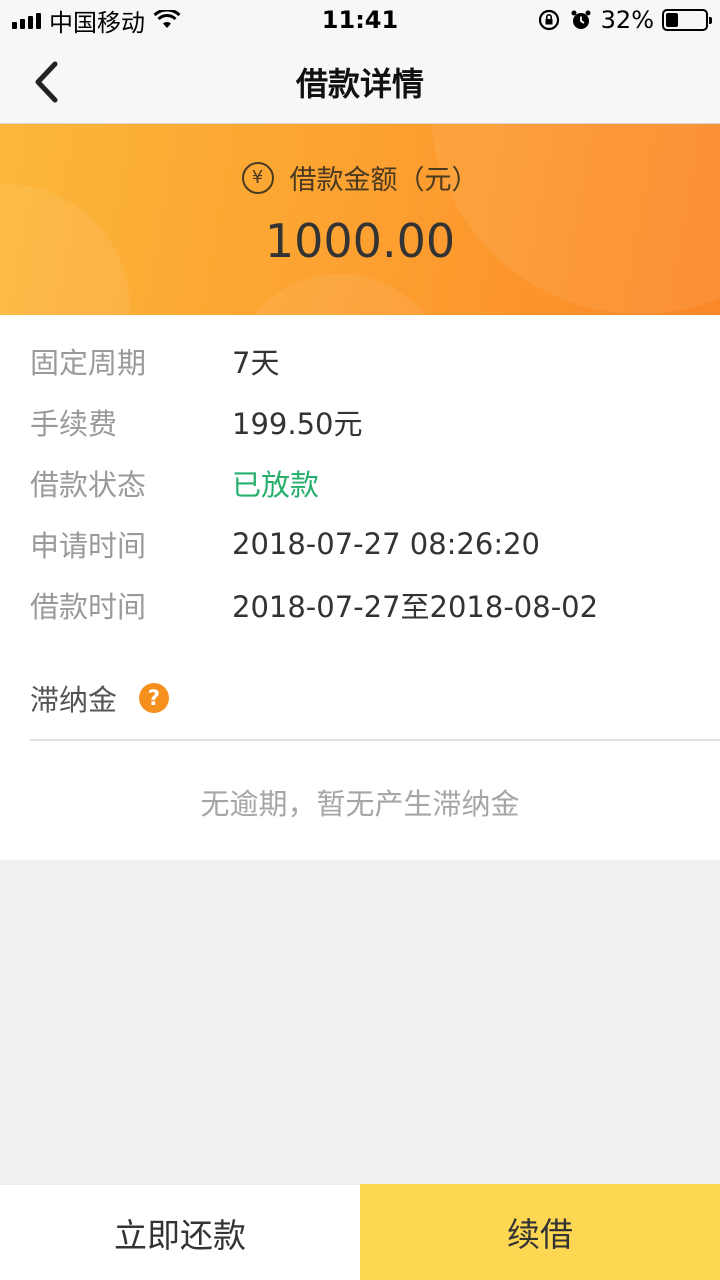 Image resolution: width=720 pixels, height=1280 pixels. I want to click on detail-value: 199.50元, so click(297, 424).